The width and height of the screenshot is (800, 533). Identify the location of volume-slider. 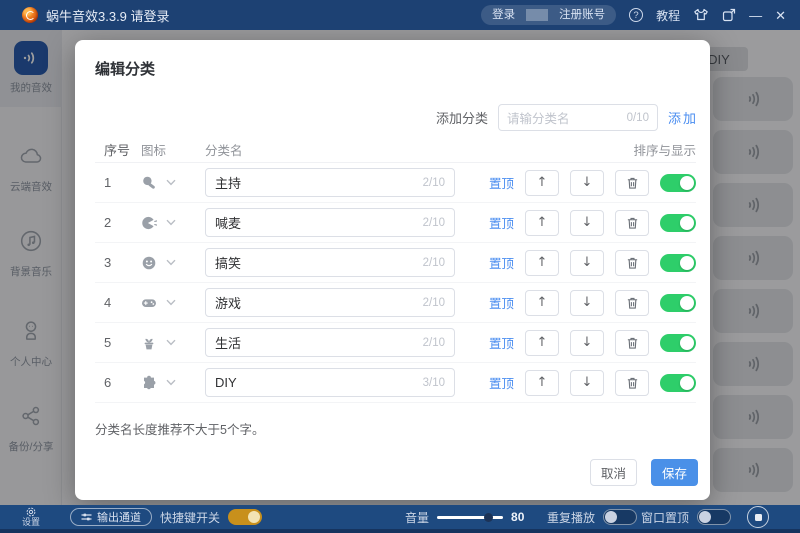
(470, 517).